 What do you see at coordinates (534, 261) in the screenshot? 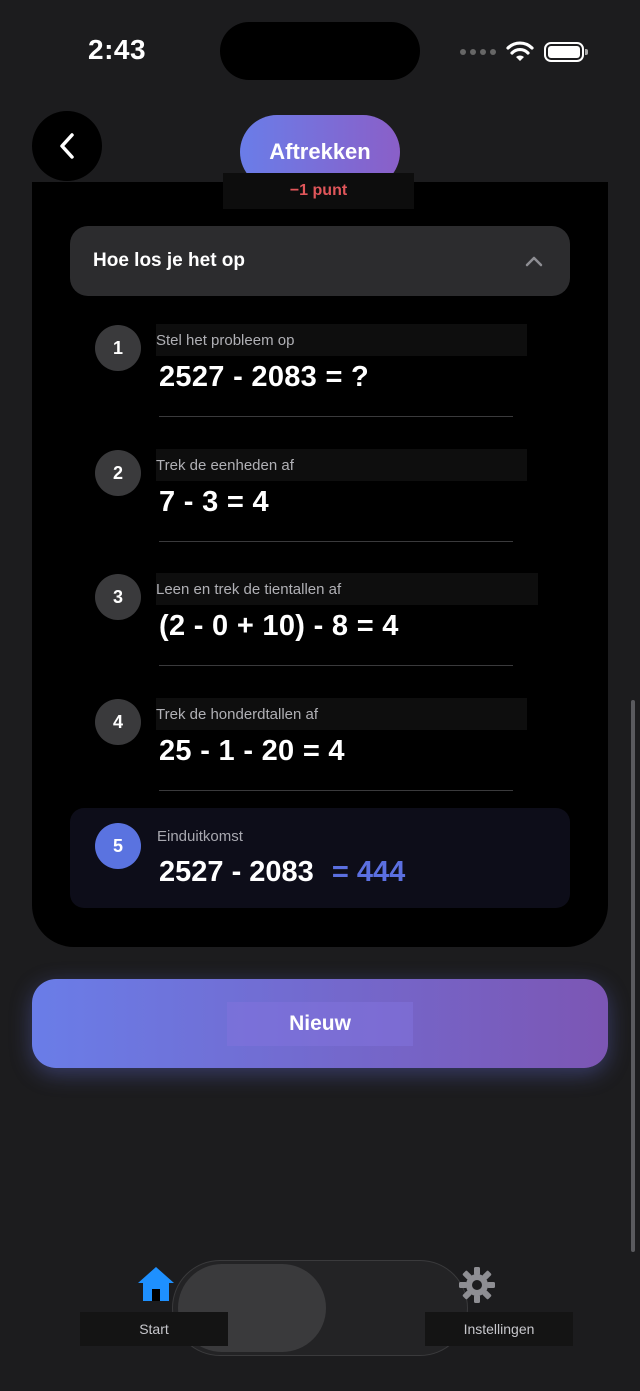
I see `chevron-up-icon` at bounding box center [534, 261].